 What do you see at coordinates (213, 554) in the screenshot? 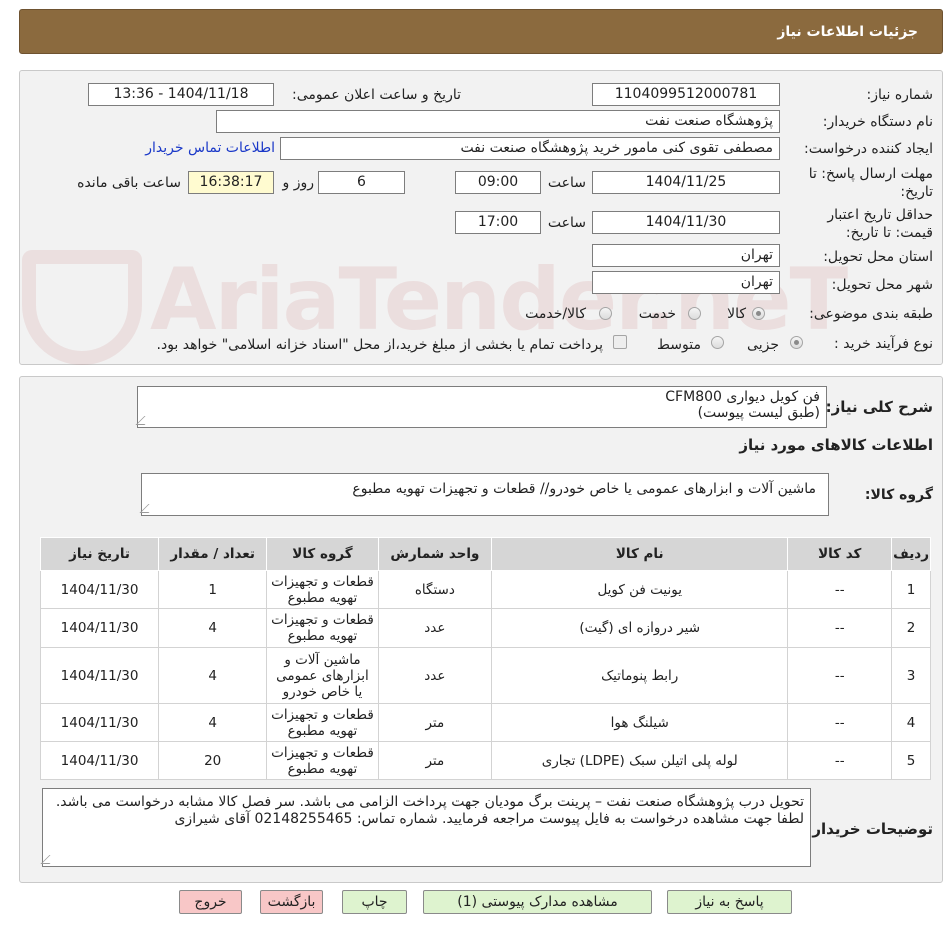
I see `col-quantity: تعداد / مقدار` at bounding box center [213, 554].